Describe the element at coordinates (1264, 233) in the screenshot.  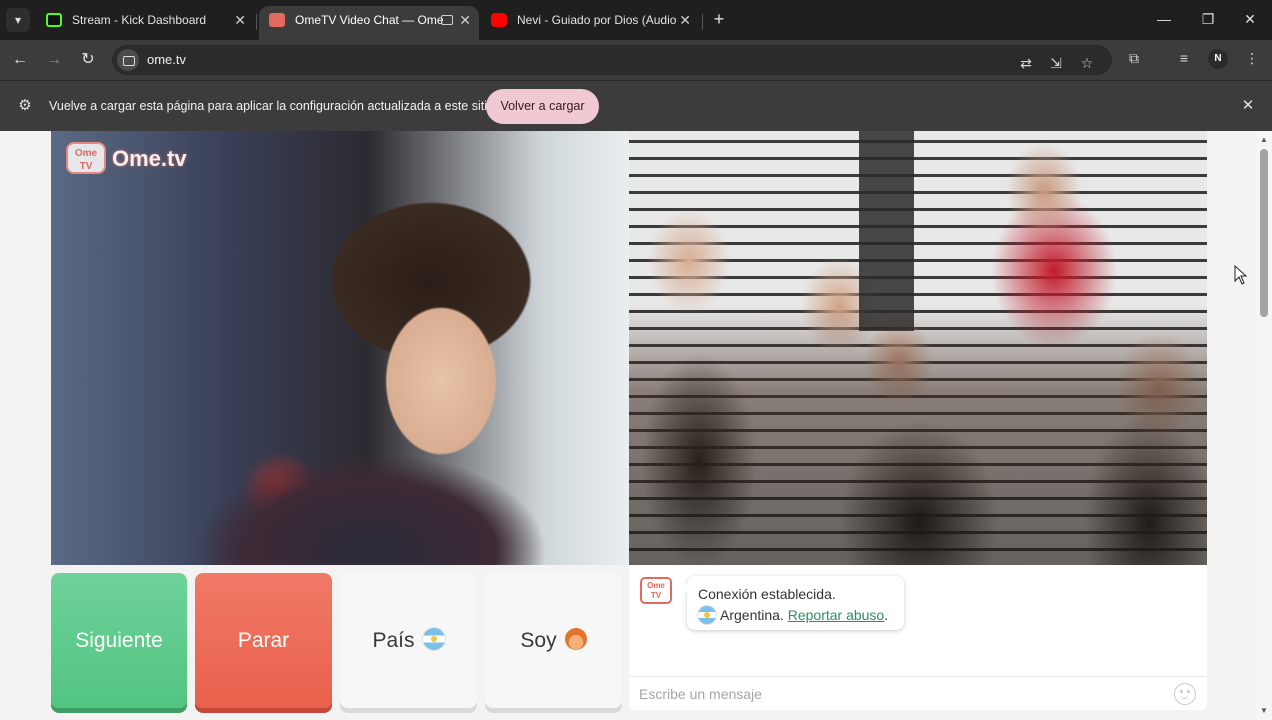
I see `scrollbar-thumb` at that location.